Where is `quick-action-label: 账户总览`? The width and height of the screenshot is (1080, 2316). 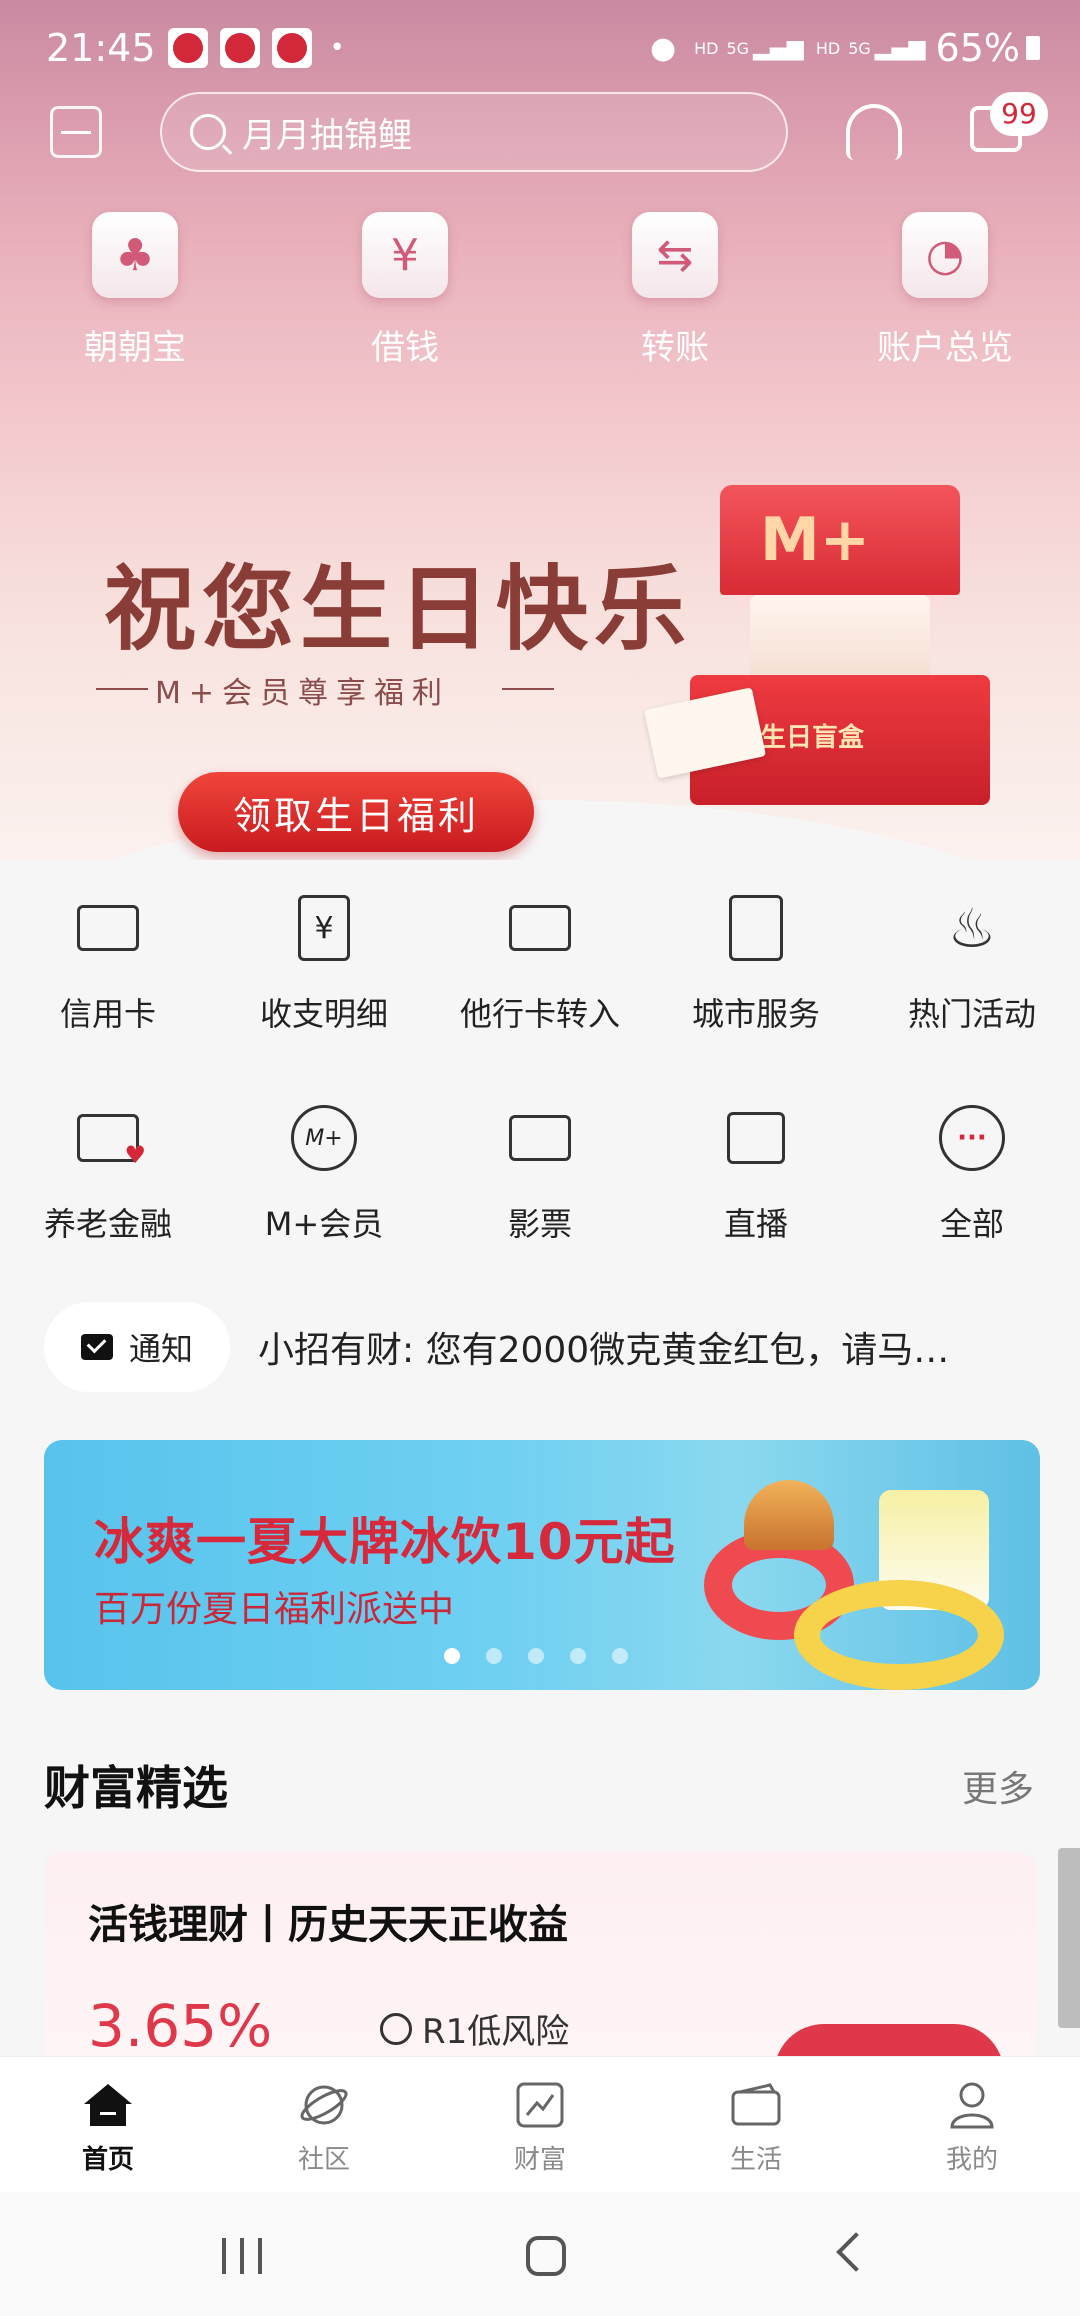 quick-action-label: 账户总览 is located at coordinates (945, 348).